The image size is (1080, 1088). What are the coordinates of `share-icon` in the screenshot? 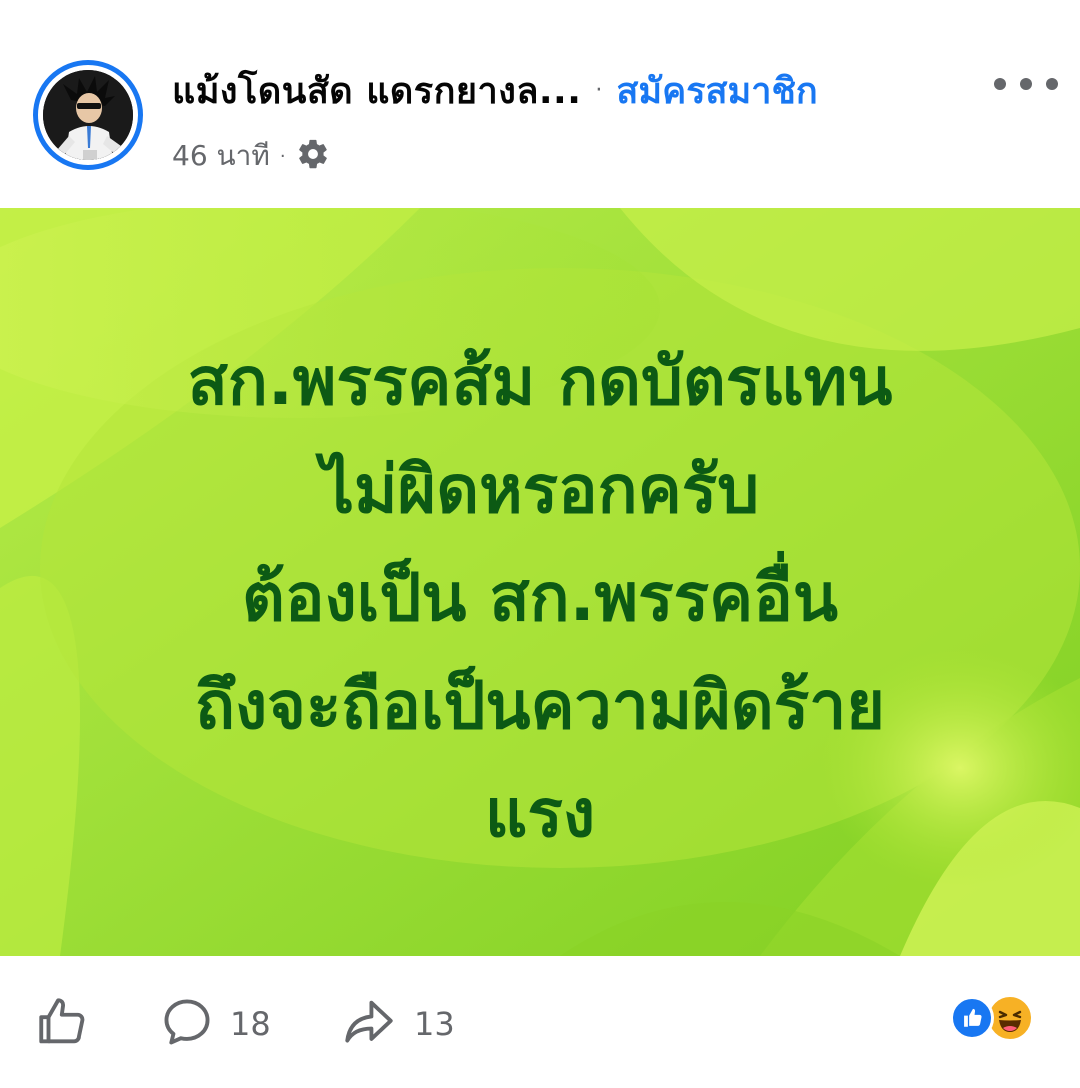 It's located at (369, 1024).